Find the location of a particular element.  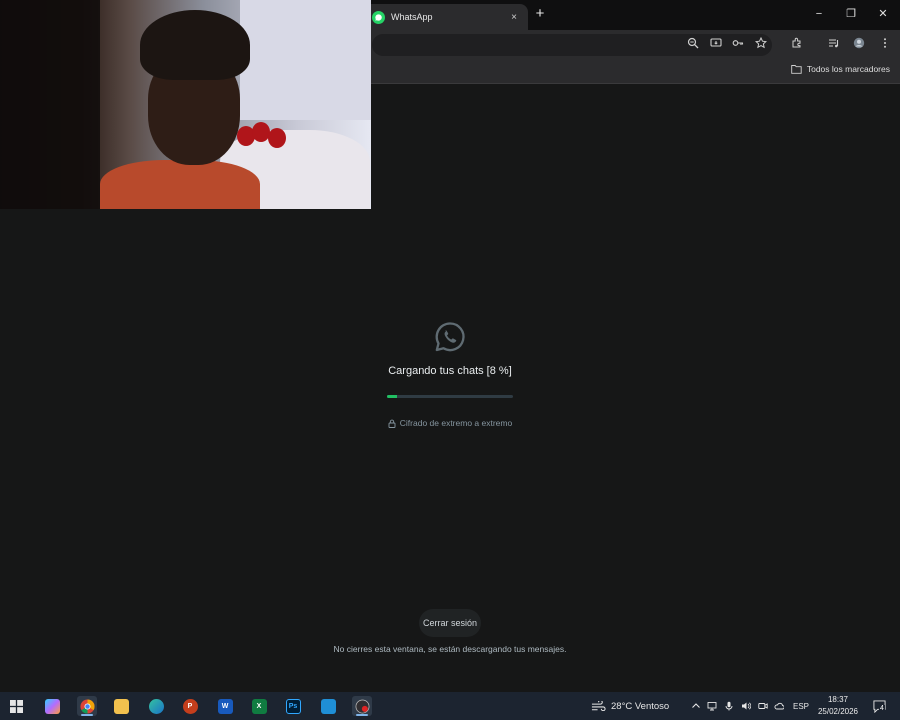

excel-icon: X is located at coordinates (259, 706).